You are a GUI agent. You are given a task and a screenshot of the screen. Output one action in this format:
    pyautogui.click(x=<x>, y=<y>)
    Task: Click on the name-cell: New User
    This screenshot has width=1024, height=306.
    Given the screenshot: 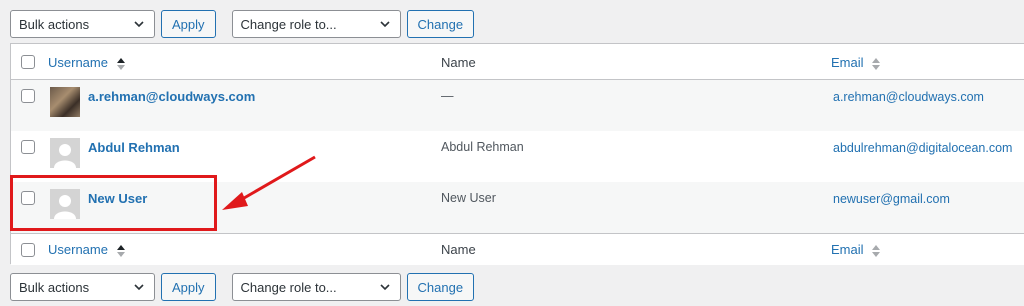 What is the action you would take?
    pyautogui.click(x=468, y=198)
    